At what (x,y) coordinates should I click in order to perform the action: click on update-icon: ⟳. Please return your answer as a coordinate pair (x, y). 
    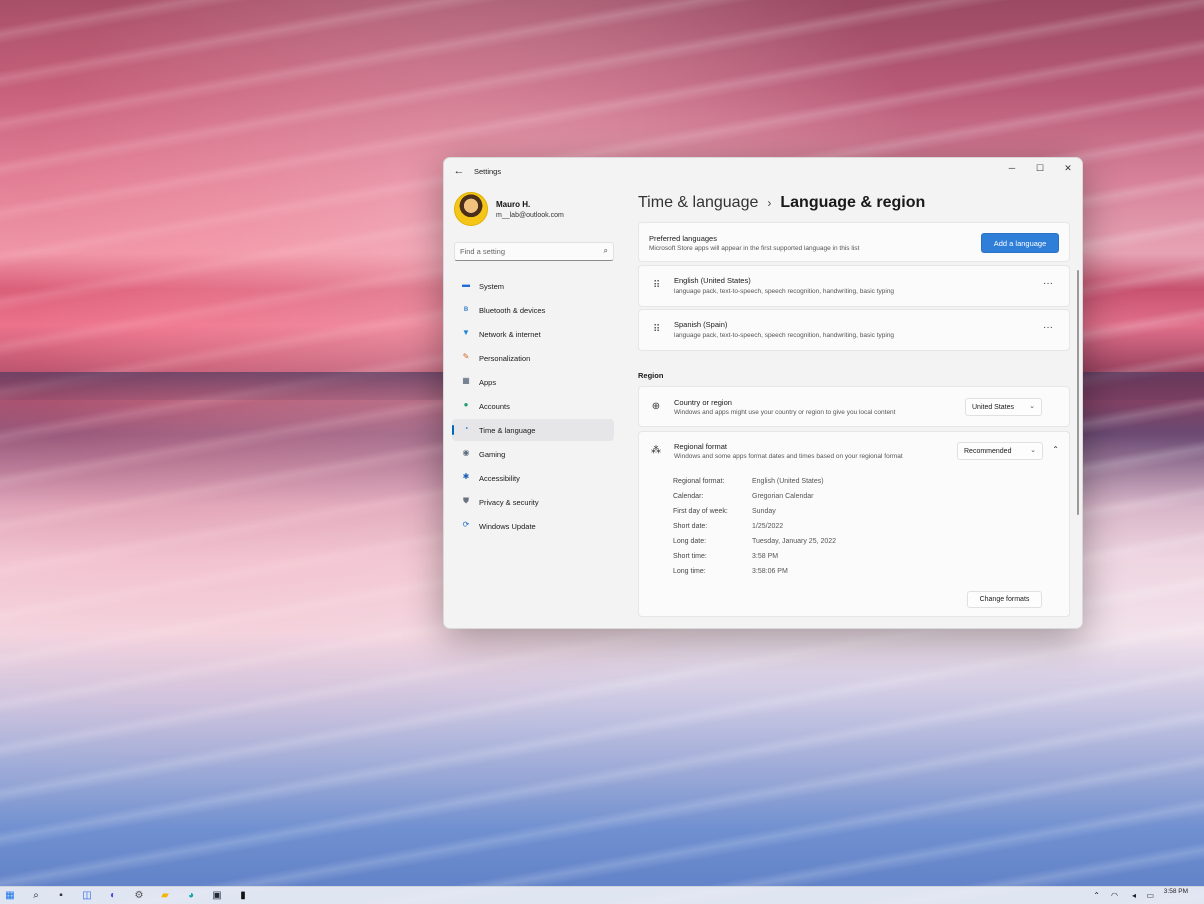
    Looking at the image, I should click on (466, 524).